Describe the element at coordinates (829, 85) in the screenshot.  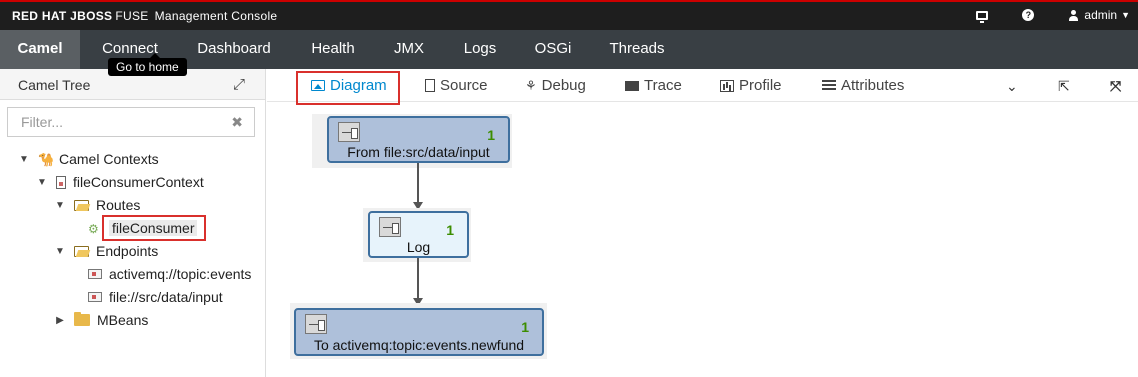
I see `list-icon` at that location.